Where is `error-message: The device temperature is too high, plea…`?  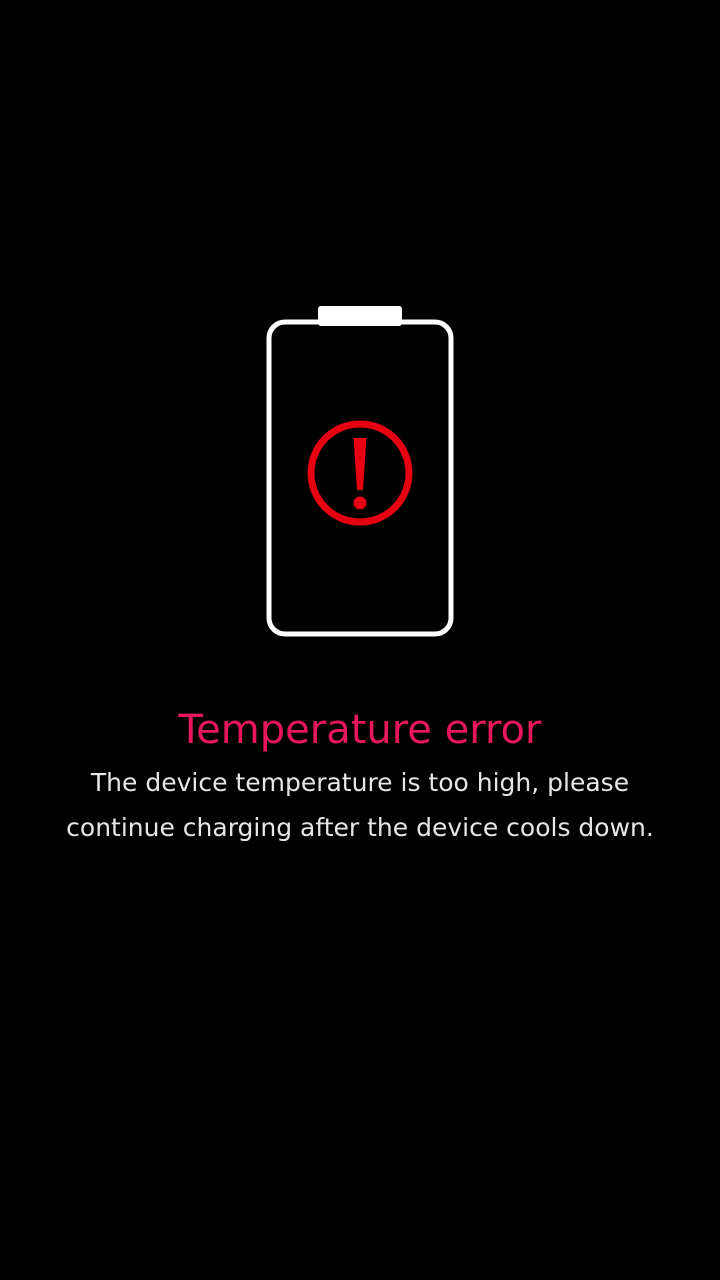 error-message: The device temperature is too high, plea… is located at coordinates (360, 805).